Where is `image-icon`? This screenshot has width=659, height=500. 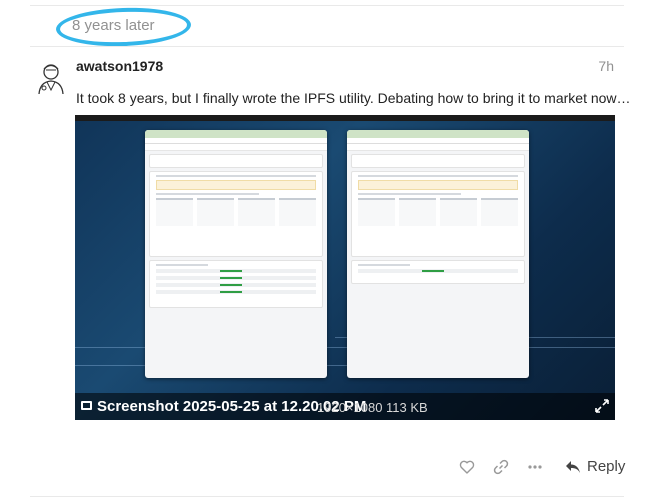
image-icon is located at coordinates (86, 405).